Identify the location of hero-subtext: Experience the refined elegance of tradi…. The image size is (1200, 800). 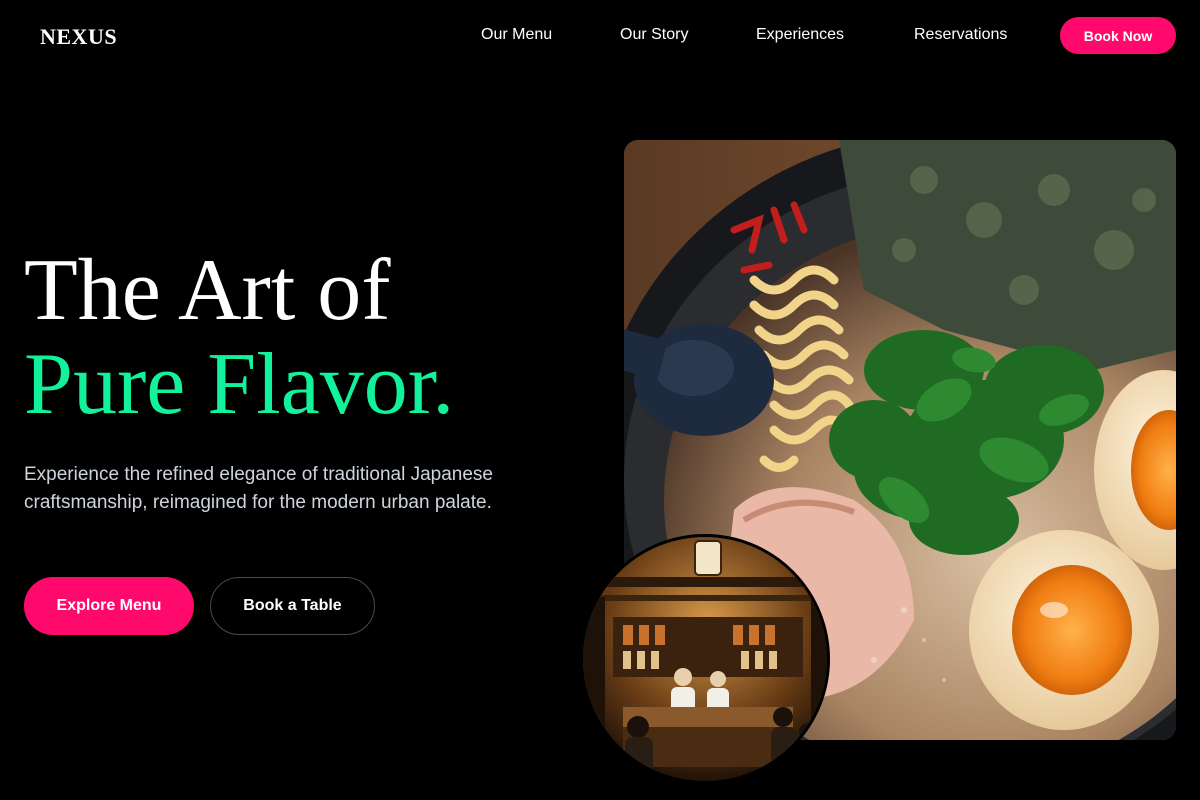
(258, 488).